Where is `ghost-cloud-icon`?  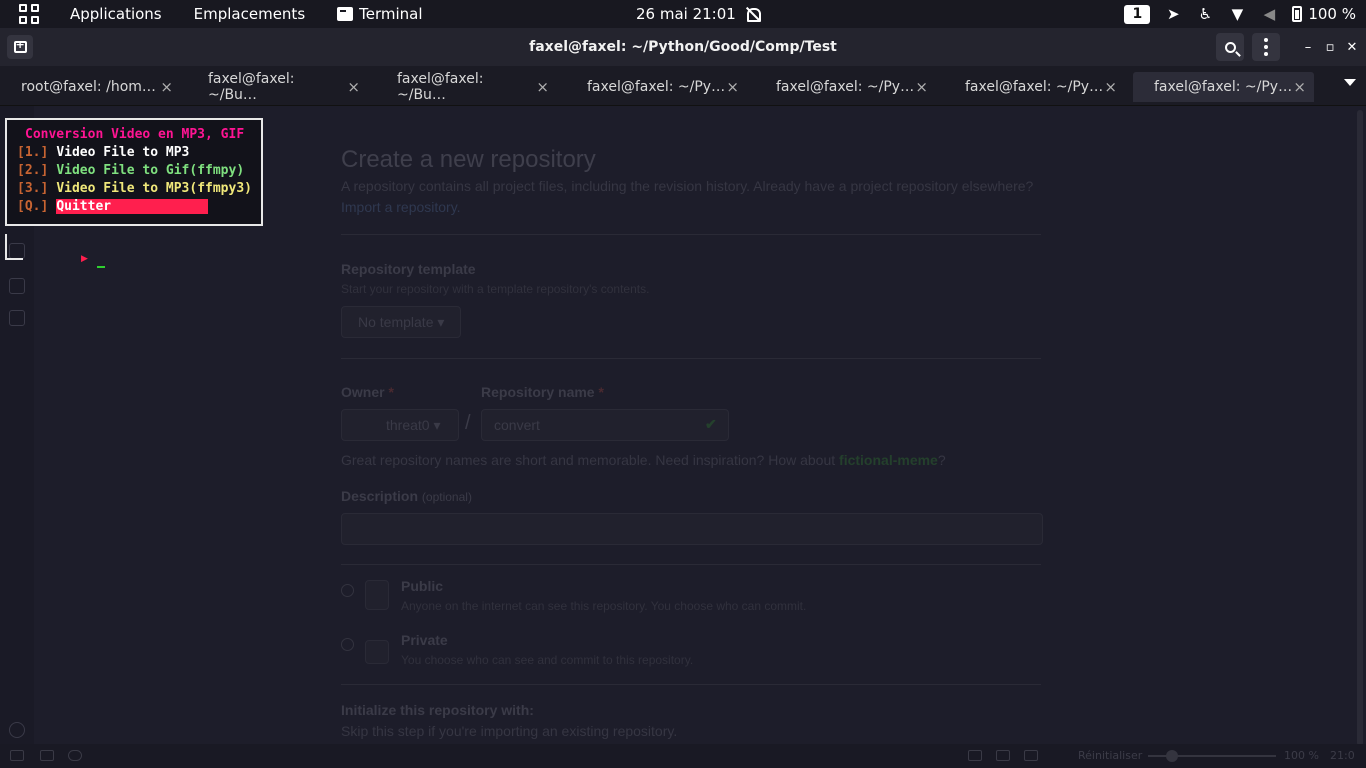
ghost-cloud-icon is located at coordinates (75, 755).